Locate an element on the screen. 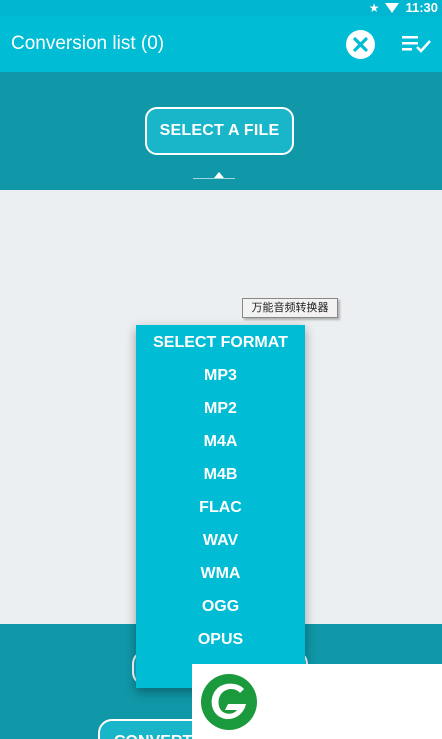  star-icon: ★ is located at coordinates (374, 8).